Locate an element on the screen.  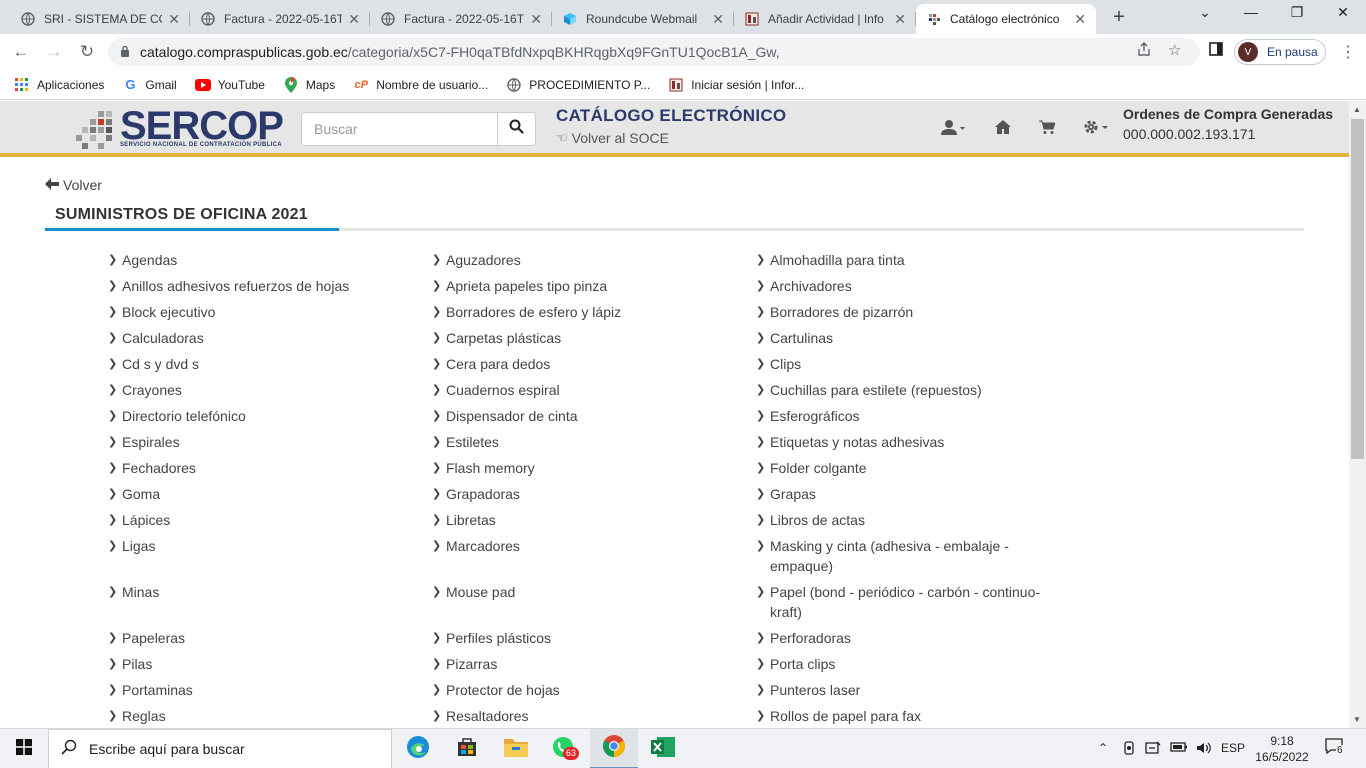
volume-icon is located at coordinates (1204, 749).